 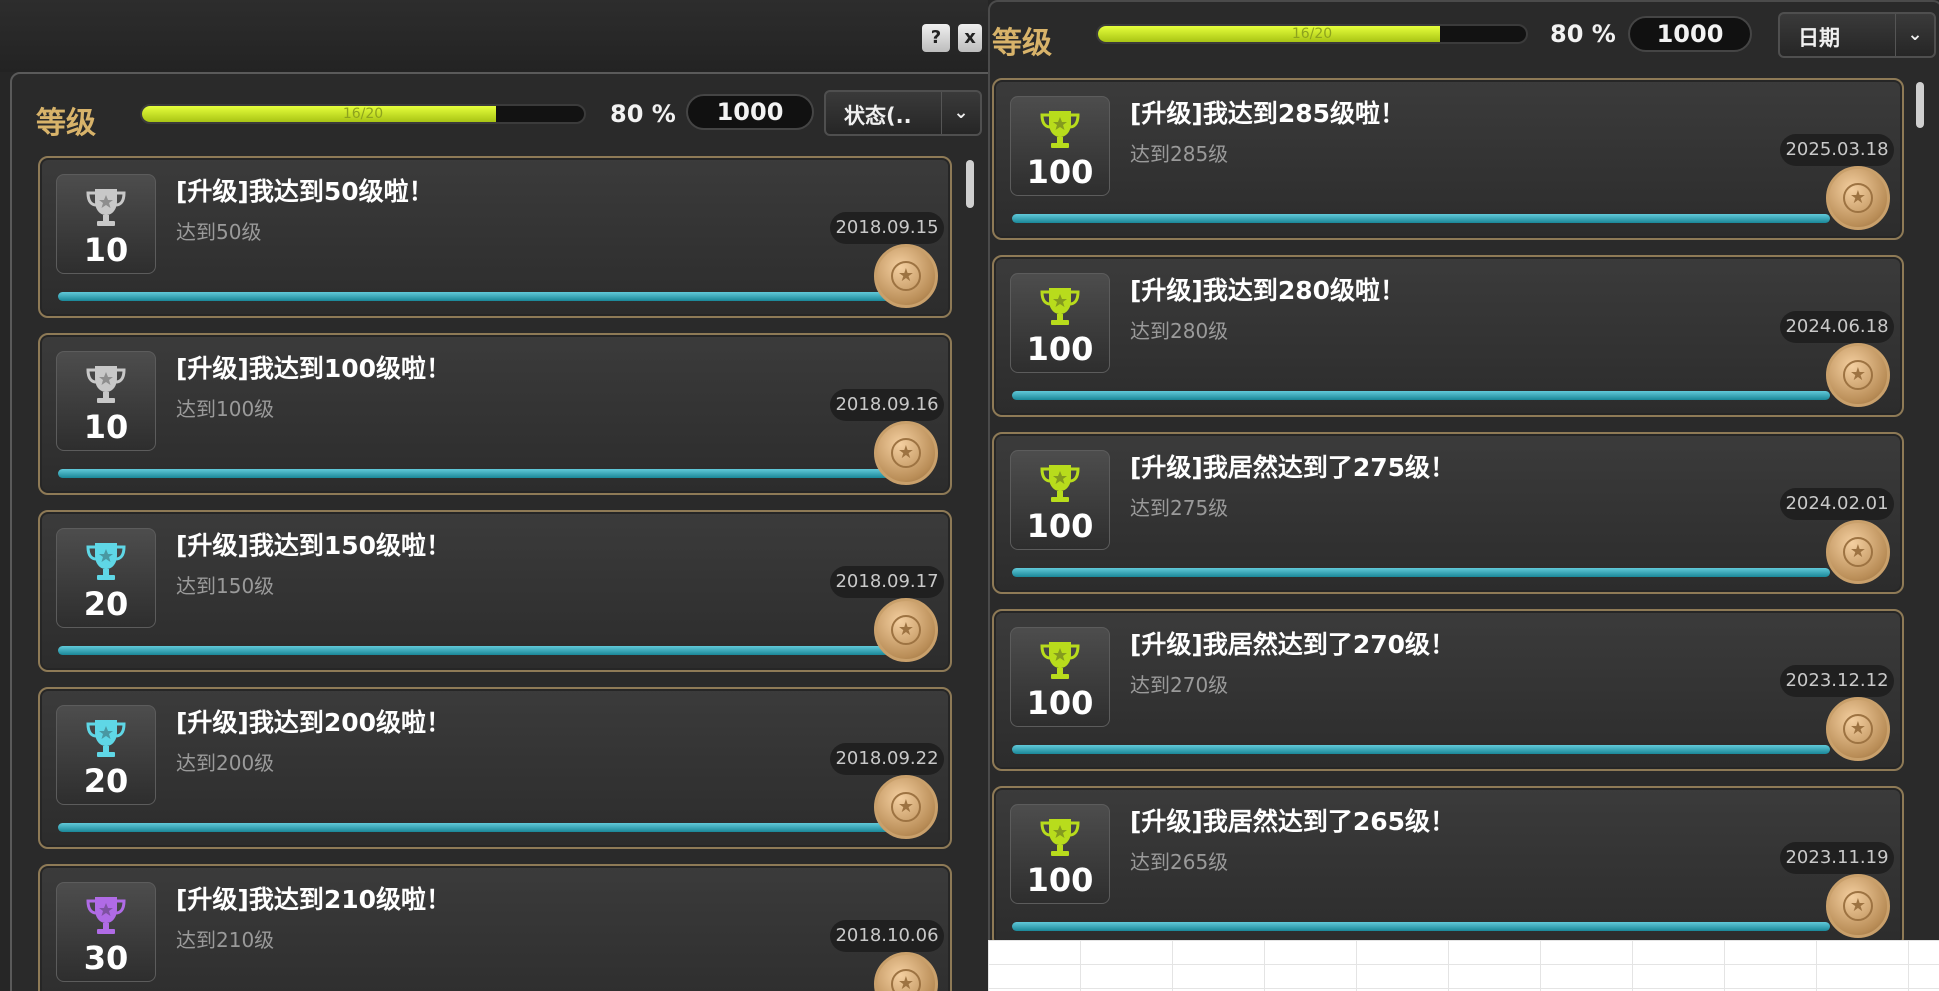 What do you see at coordinates (495, 237) in the screenshot?
I see `achievement-card: 10 [升级]我达到50级啦！ 达到50级 2018.09.15 ★` at bounding box center [495, 237].